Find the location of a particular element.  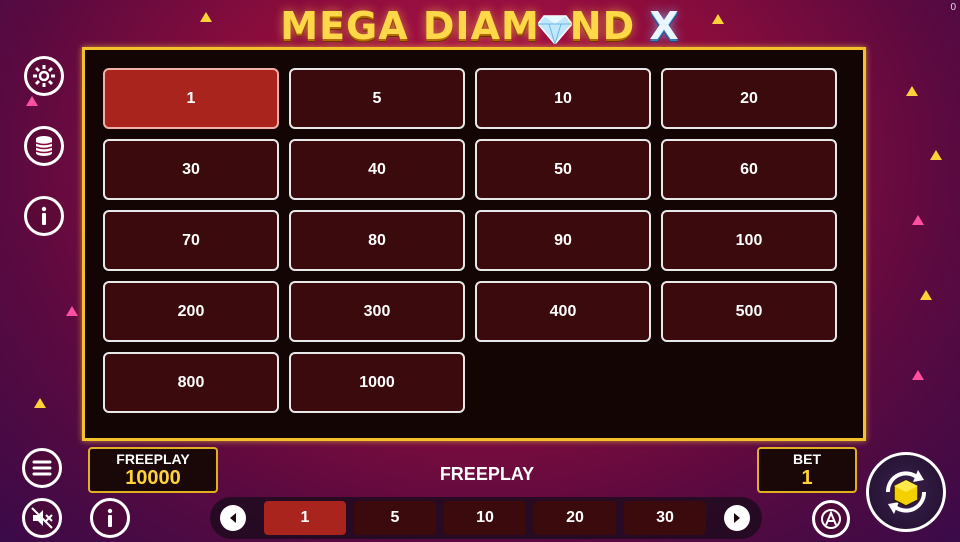

bet-chip: 20 is located at coordinates (575, 518).